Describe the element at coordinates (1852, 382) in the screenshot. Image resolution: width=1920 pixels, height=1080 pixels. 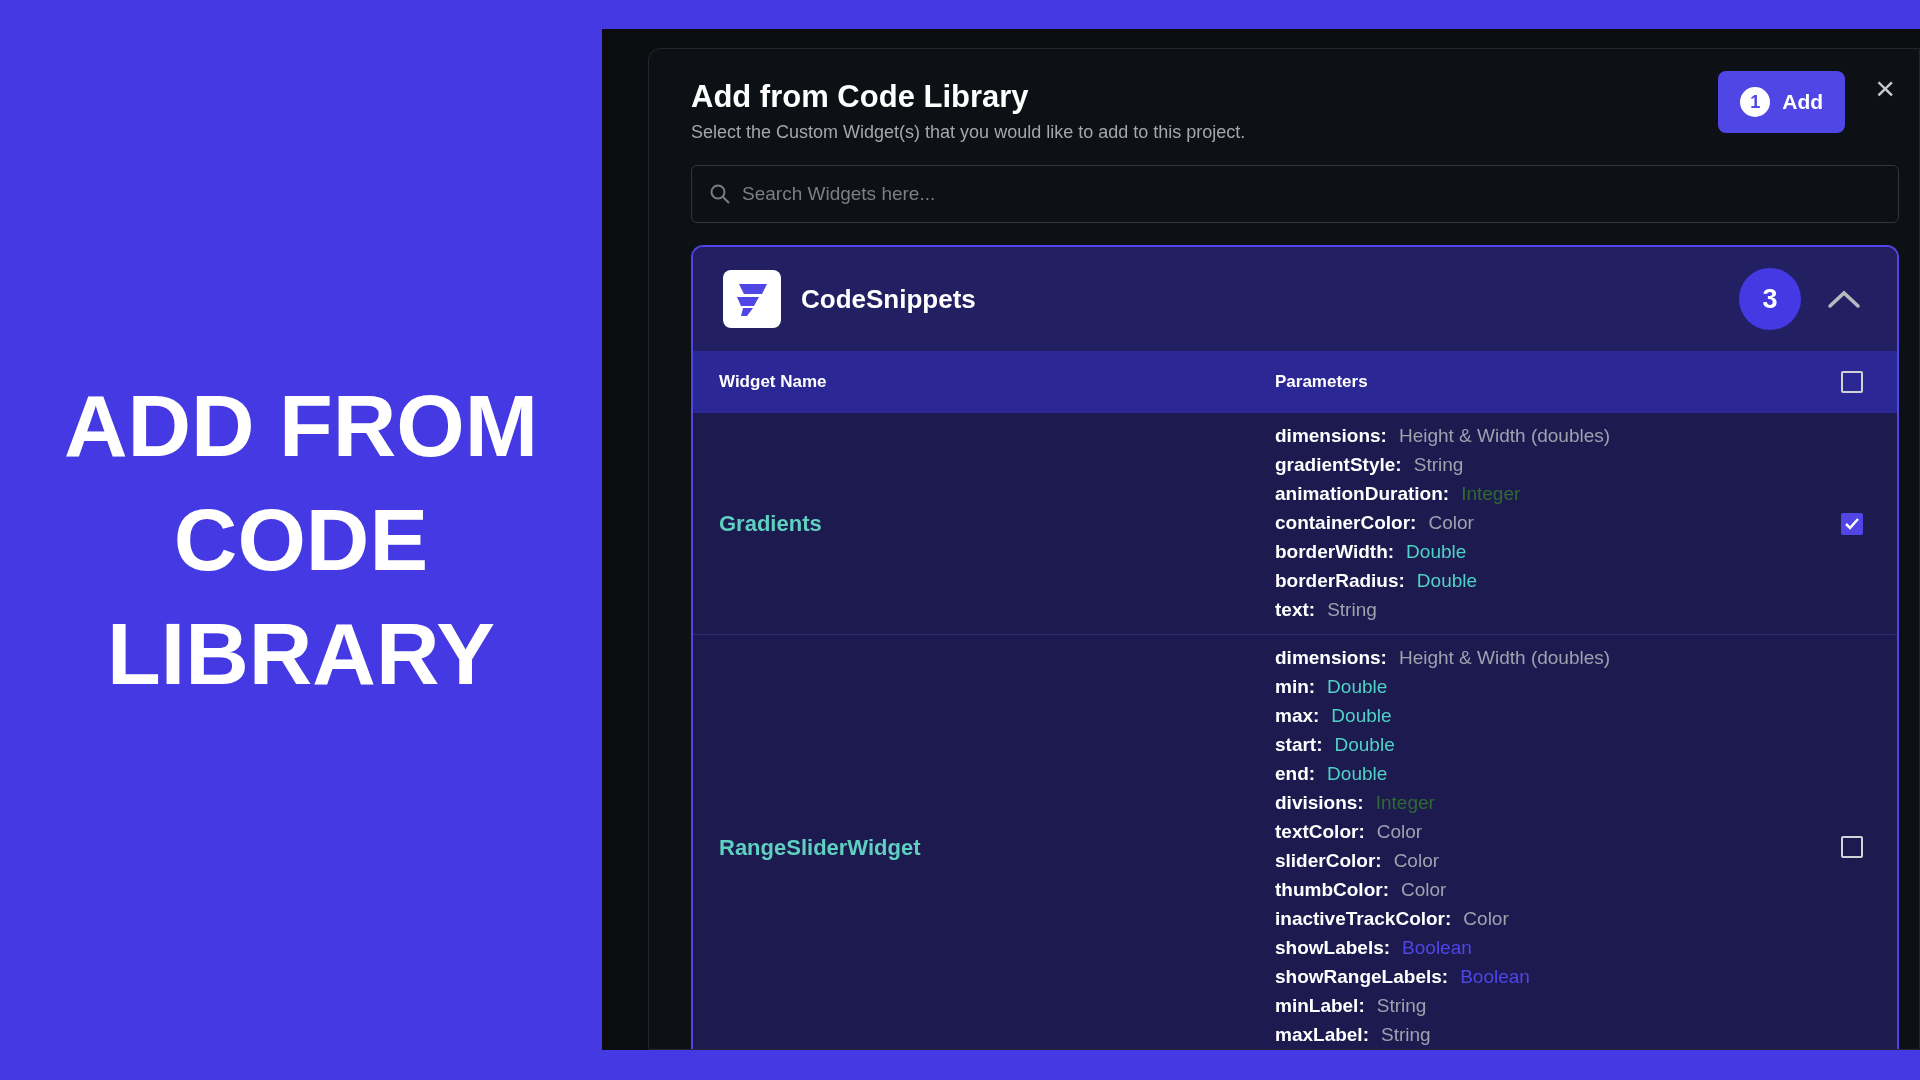
I see `select-all-checkbox` at that location.